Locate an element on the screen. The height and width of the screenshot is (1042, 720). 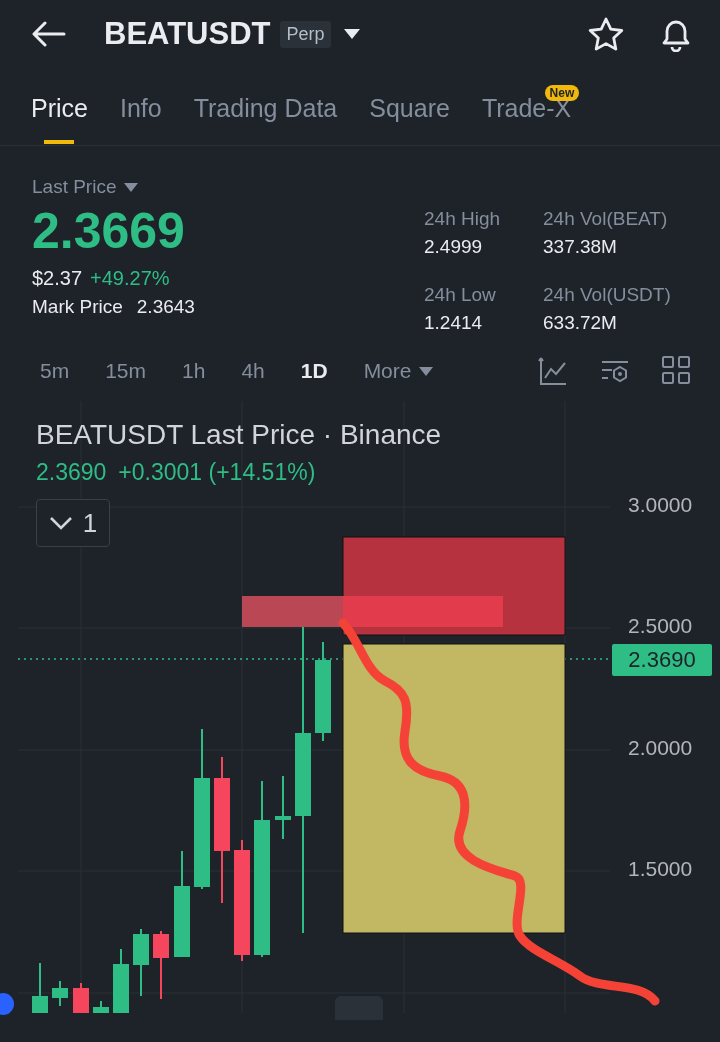
interval-tab: 1h is located at coordinates (194, 371).